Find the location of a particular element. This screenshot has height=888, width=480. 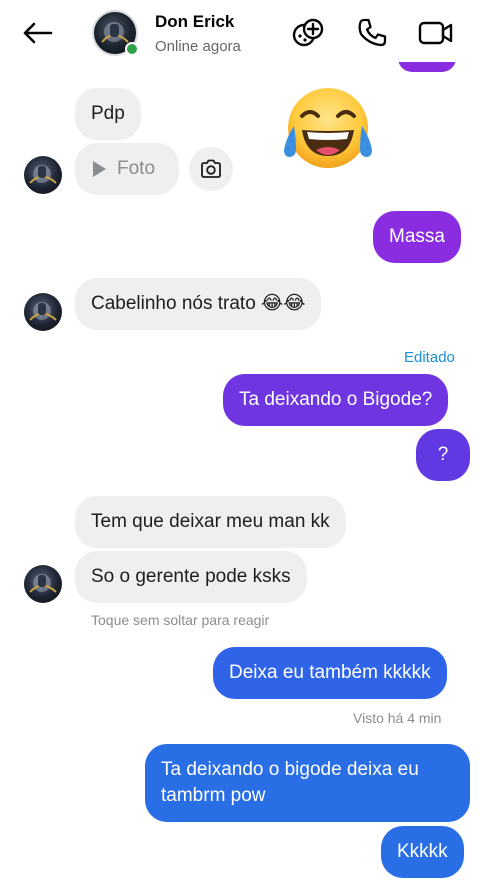

audio-call-button is located at coordinates (372, 33).